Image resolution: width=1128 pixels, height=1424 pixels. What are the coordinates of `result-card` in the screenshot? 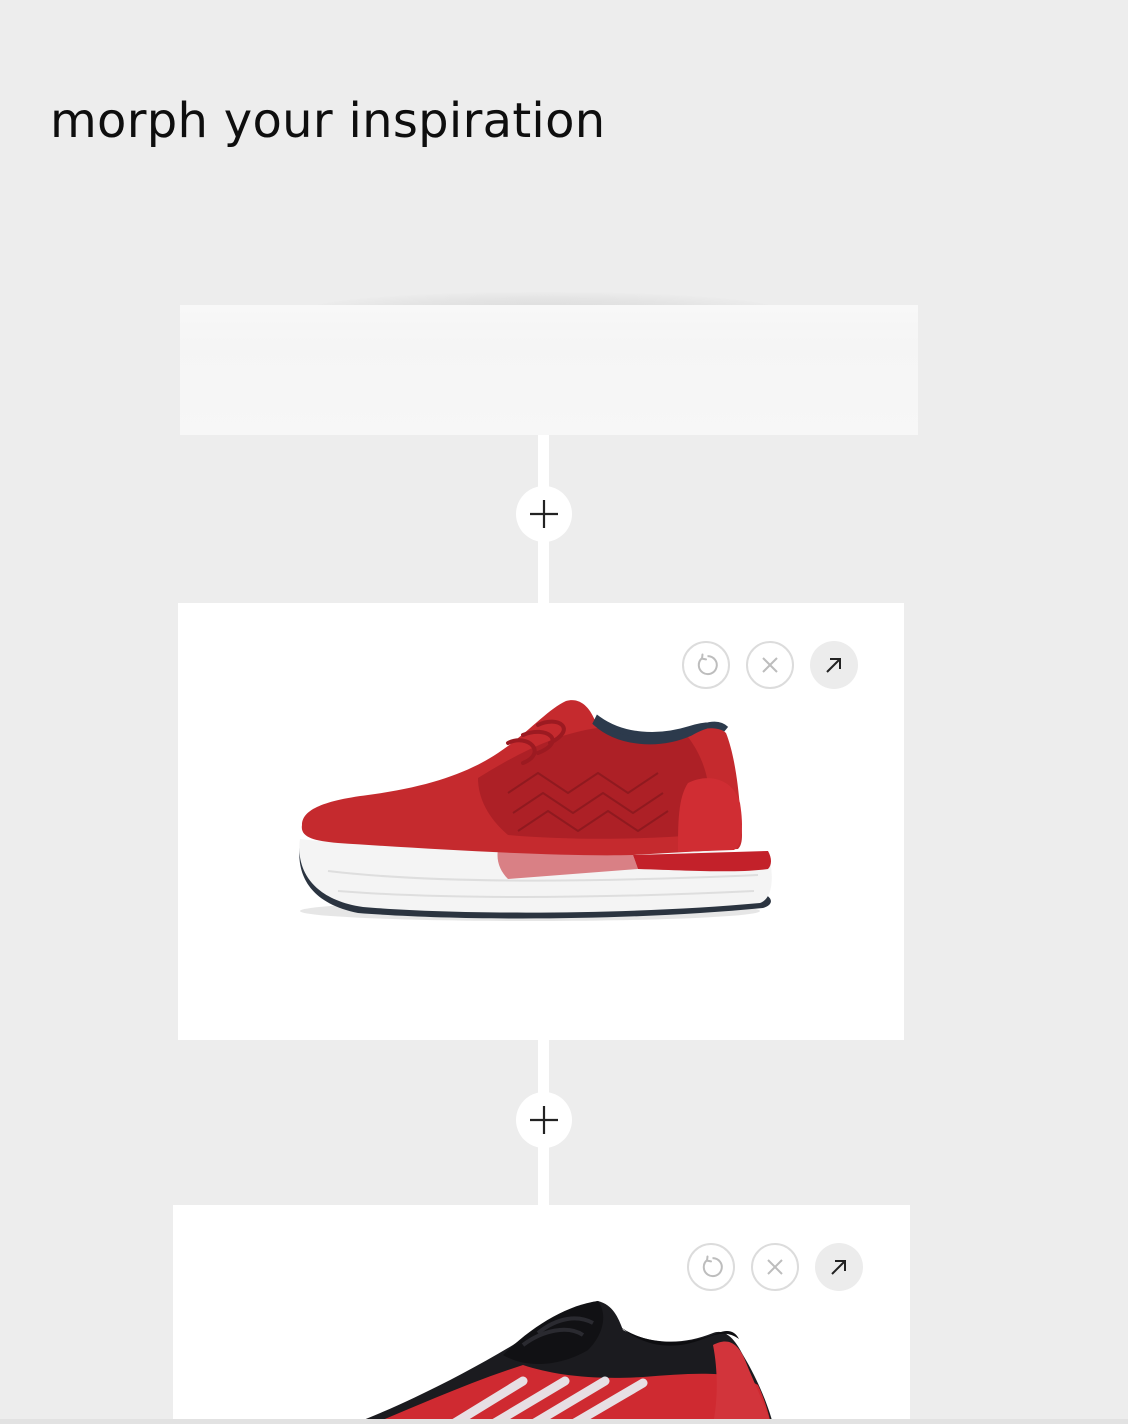 It's located at (541, 1314).